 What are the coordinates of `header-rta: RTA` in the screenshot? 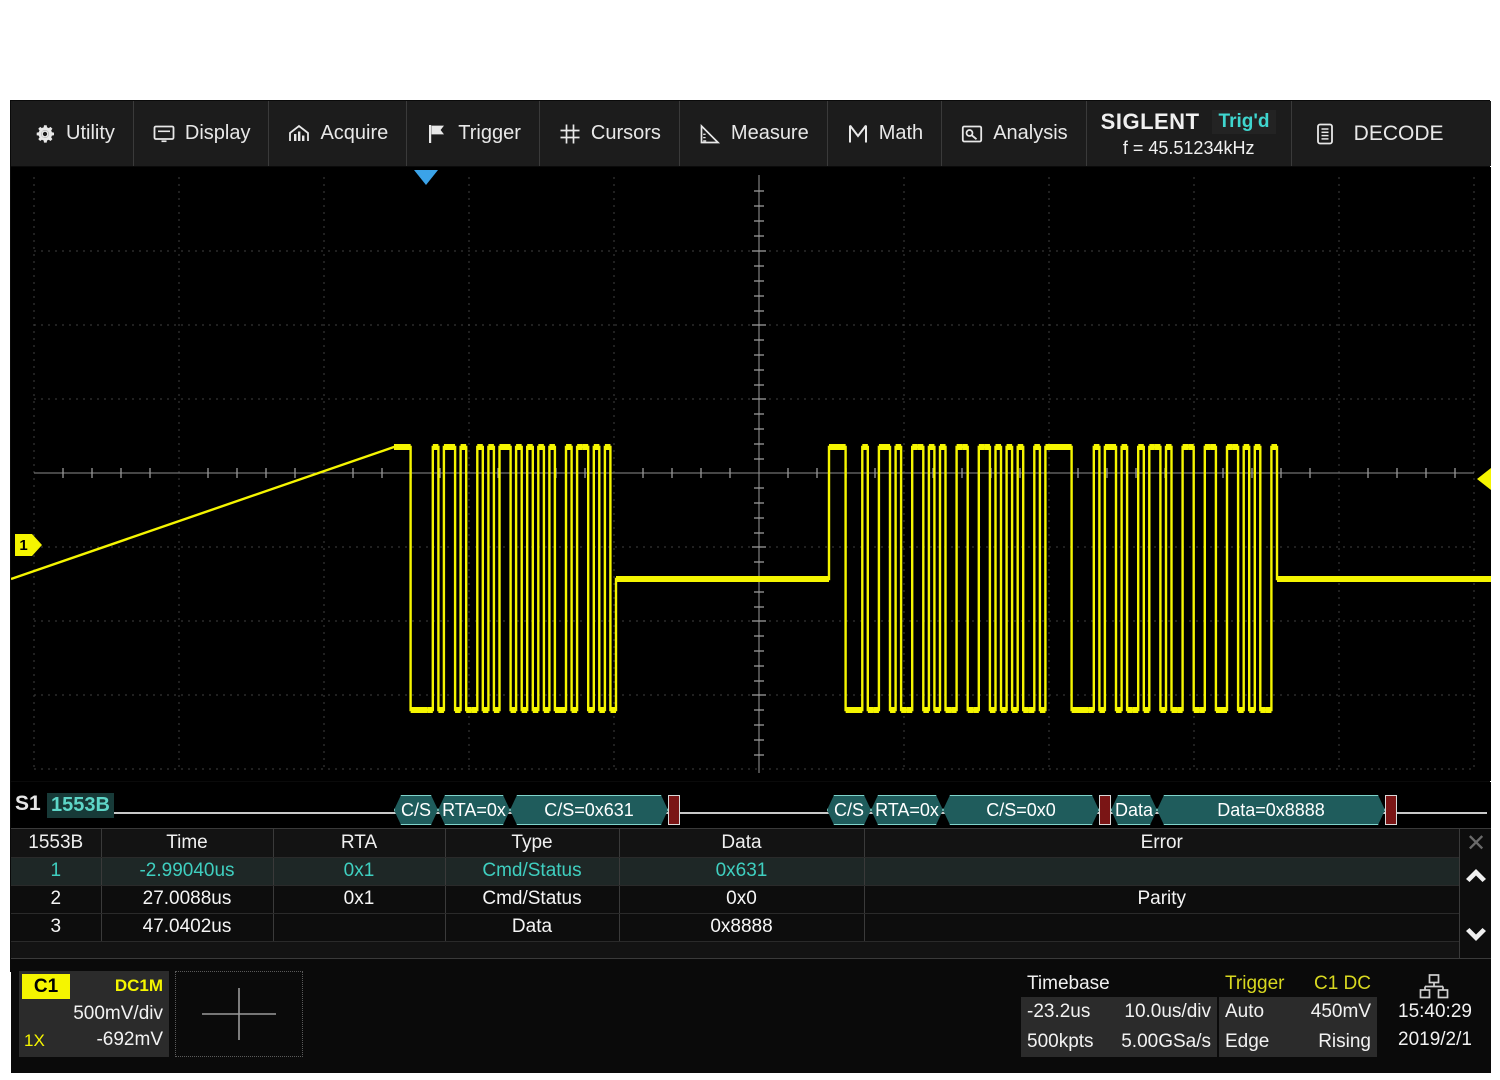 It's located at (359, 843).